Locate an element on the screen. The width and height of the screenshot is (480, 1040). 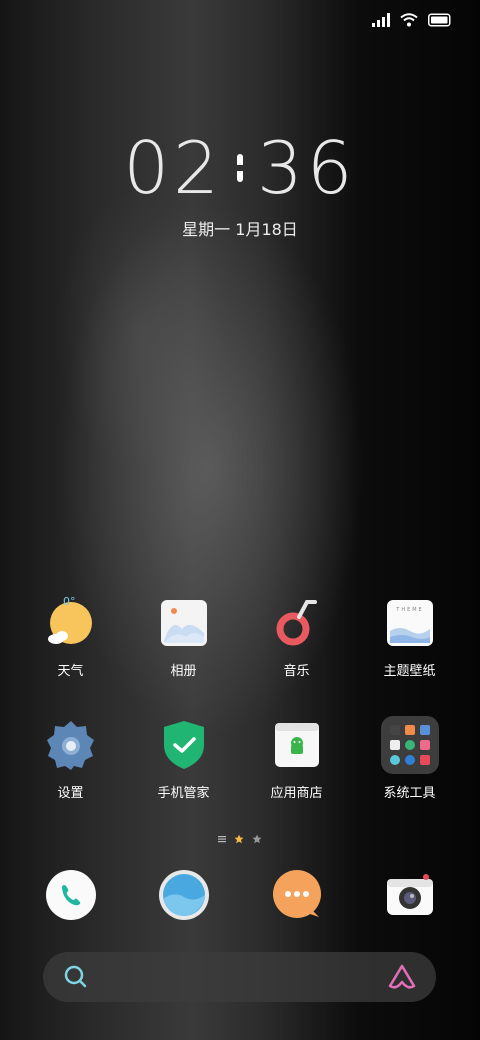
app-label: 天气 is located at coordinates (70, 671).